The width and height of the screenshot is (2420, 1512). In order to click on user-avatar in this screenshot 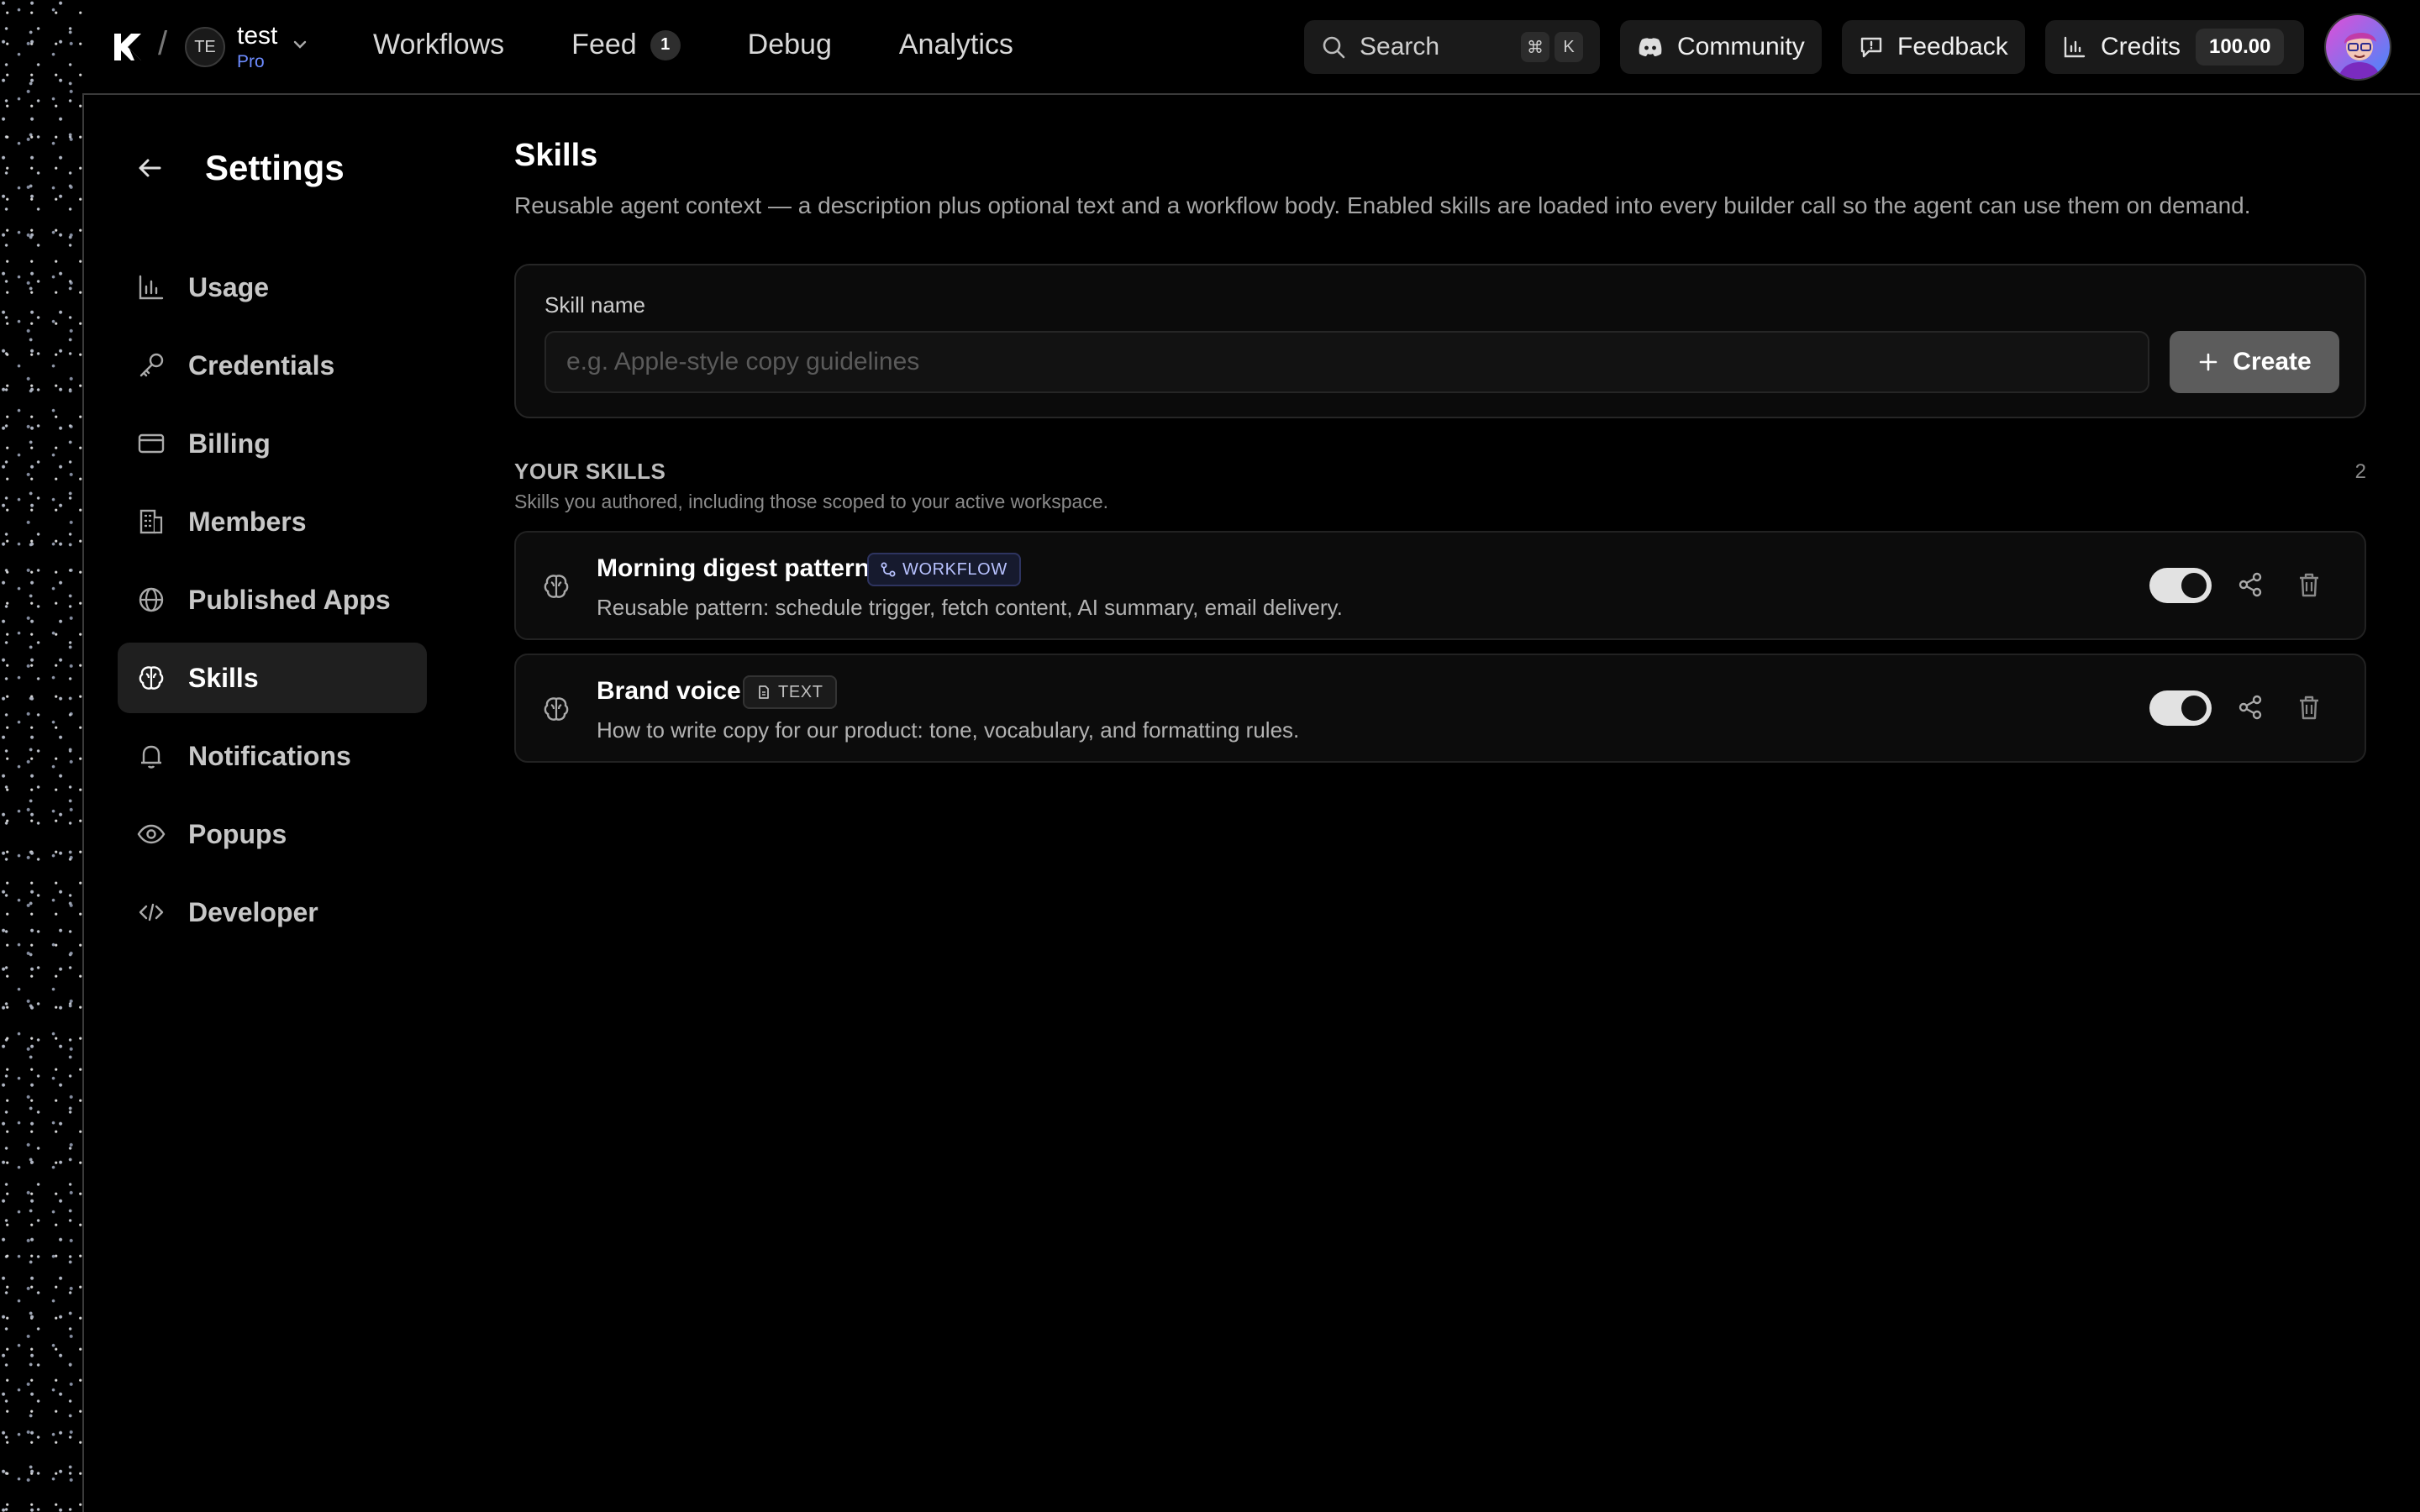, I will do `click(2357, 47)`.